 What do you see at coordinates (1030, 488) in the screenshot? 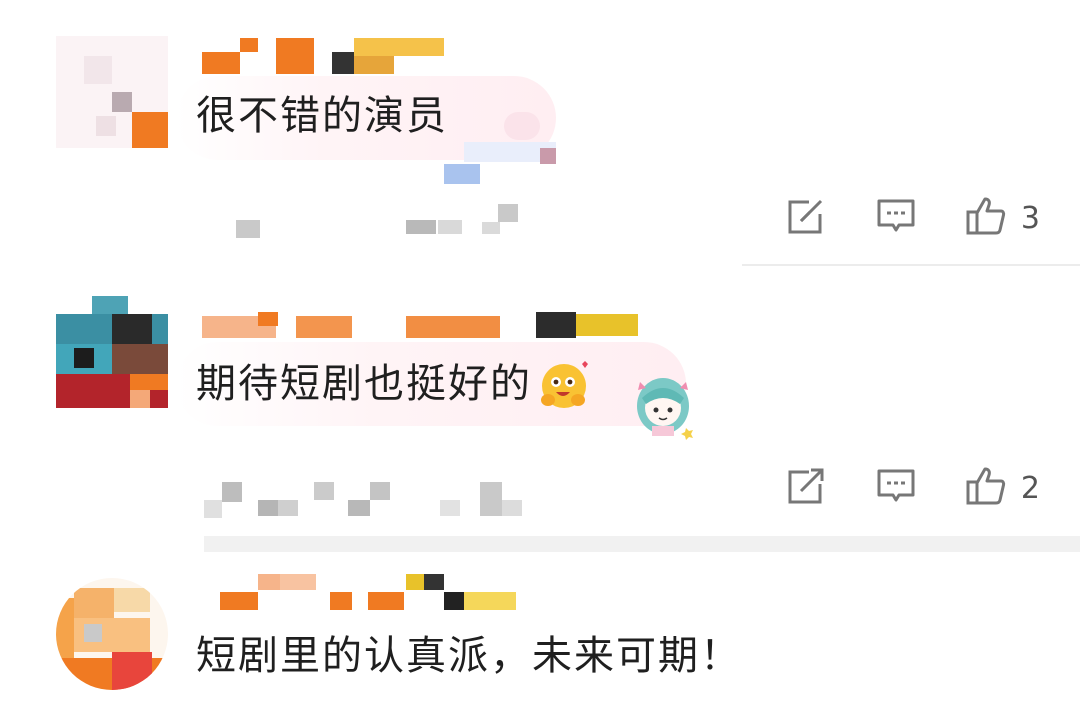
I see `like-count: 2` at bounding box center [1030, 488].